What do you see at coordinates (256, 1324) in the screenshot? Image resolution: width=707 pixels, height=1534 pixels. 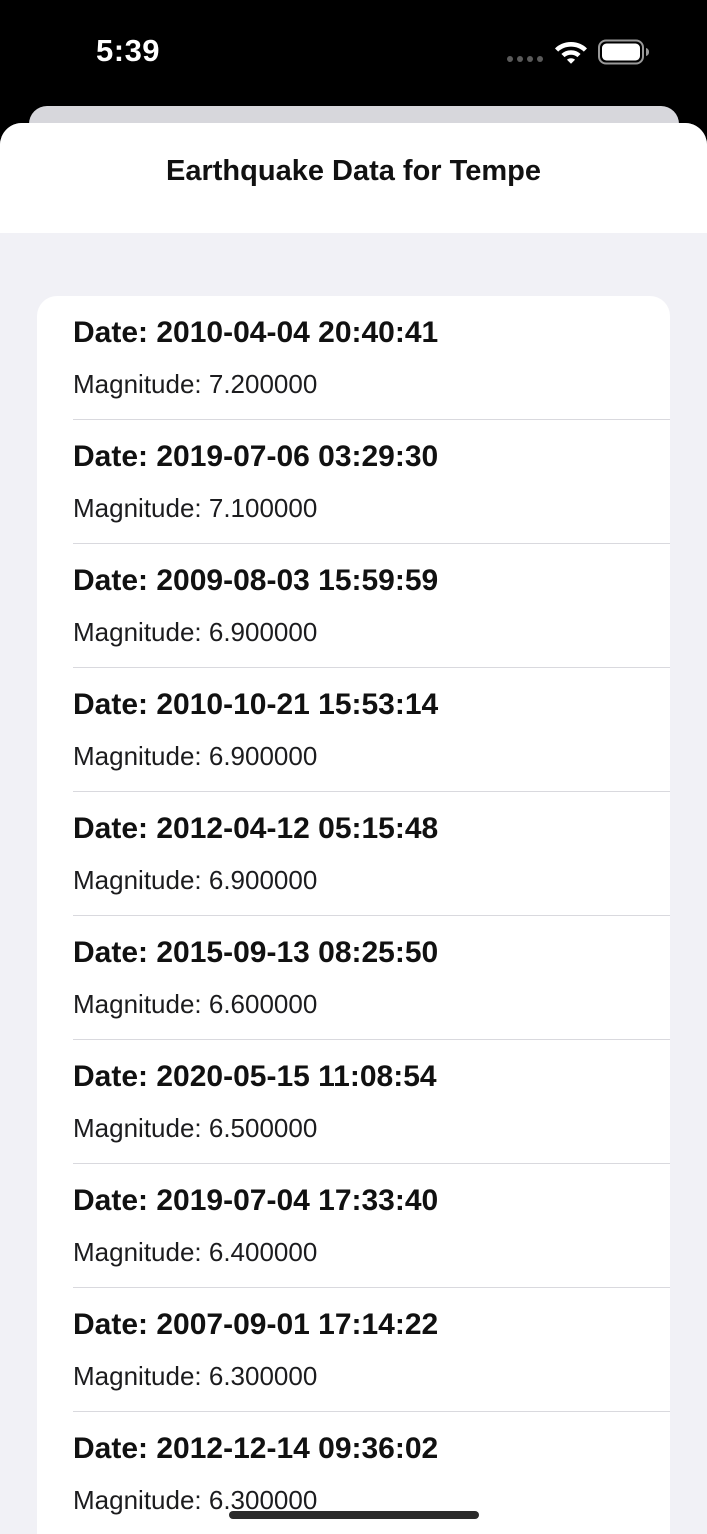 I see `earthquake-date: Date: 2007-09-01 17:14:22` at bounding box center [256, 1324].